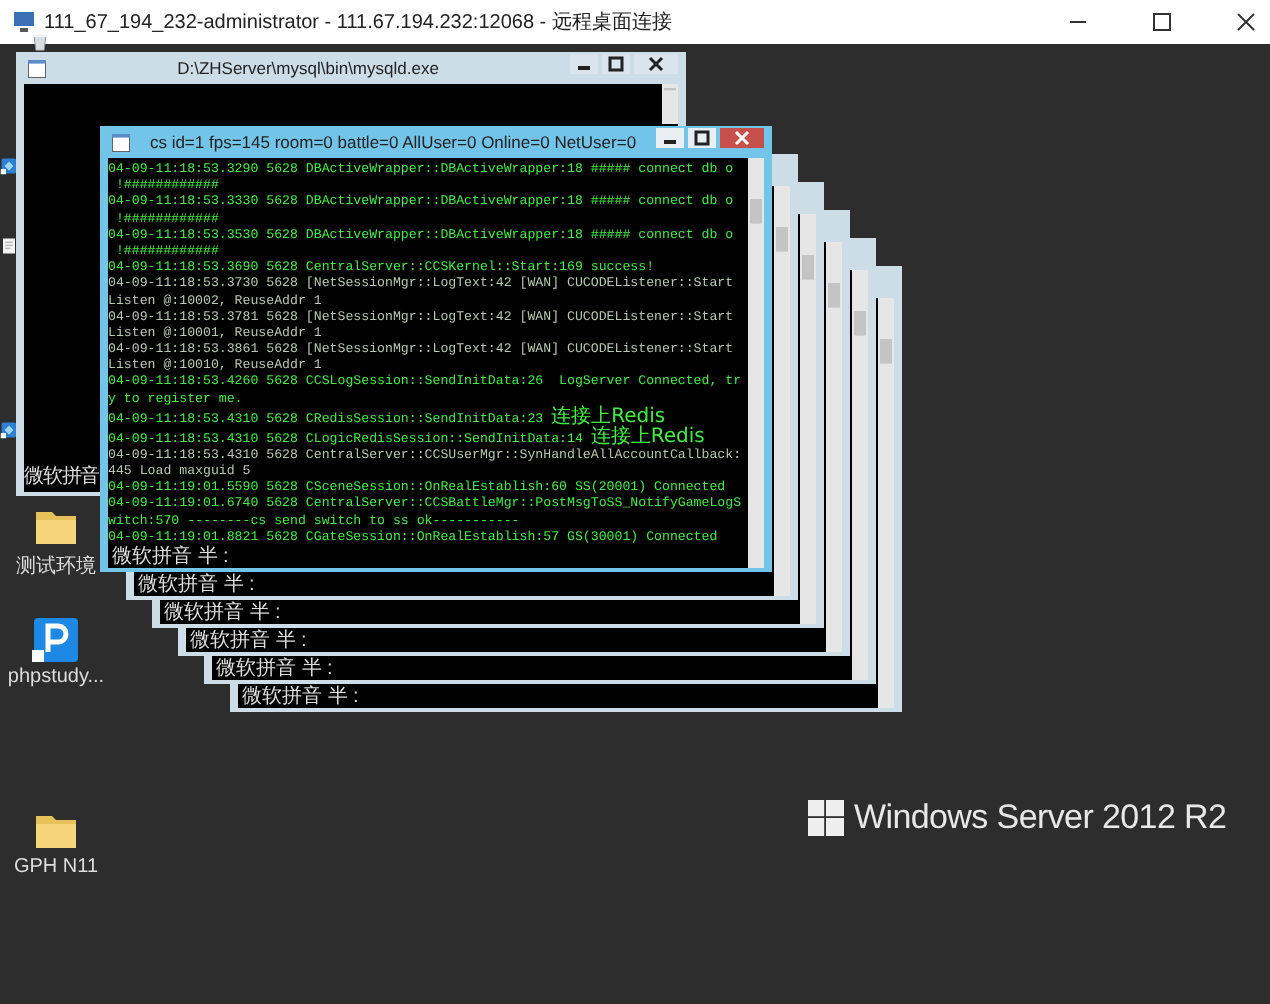 This screenshot has height=1004, width=1270. Describe the element at coordinates (56, 867) in the screenshot. I see `icon-label: GPH N11` at that location.